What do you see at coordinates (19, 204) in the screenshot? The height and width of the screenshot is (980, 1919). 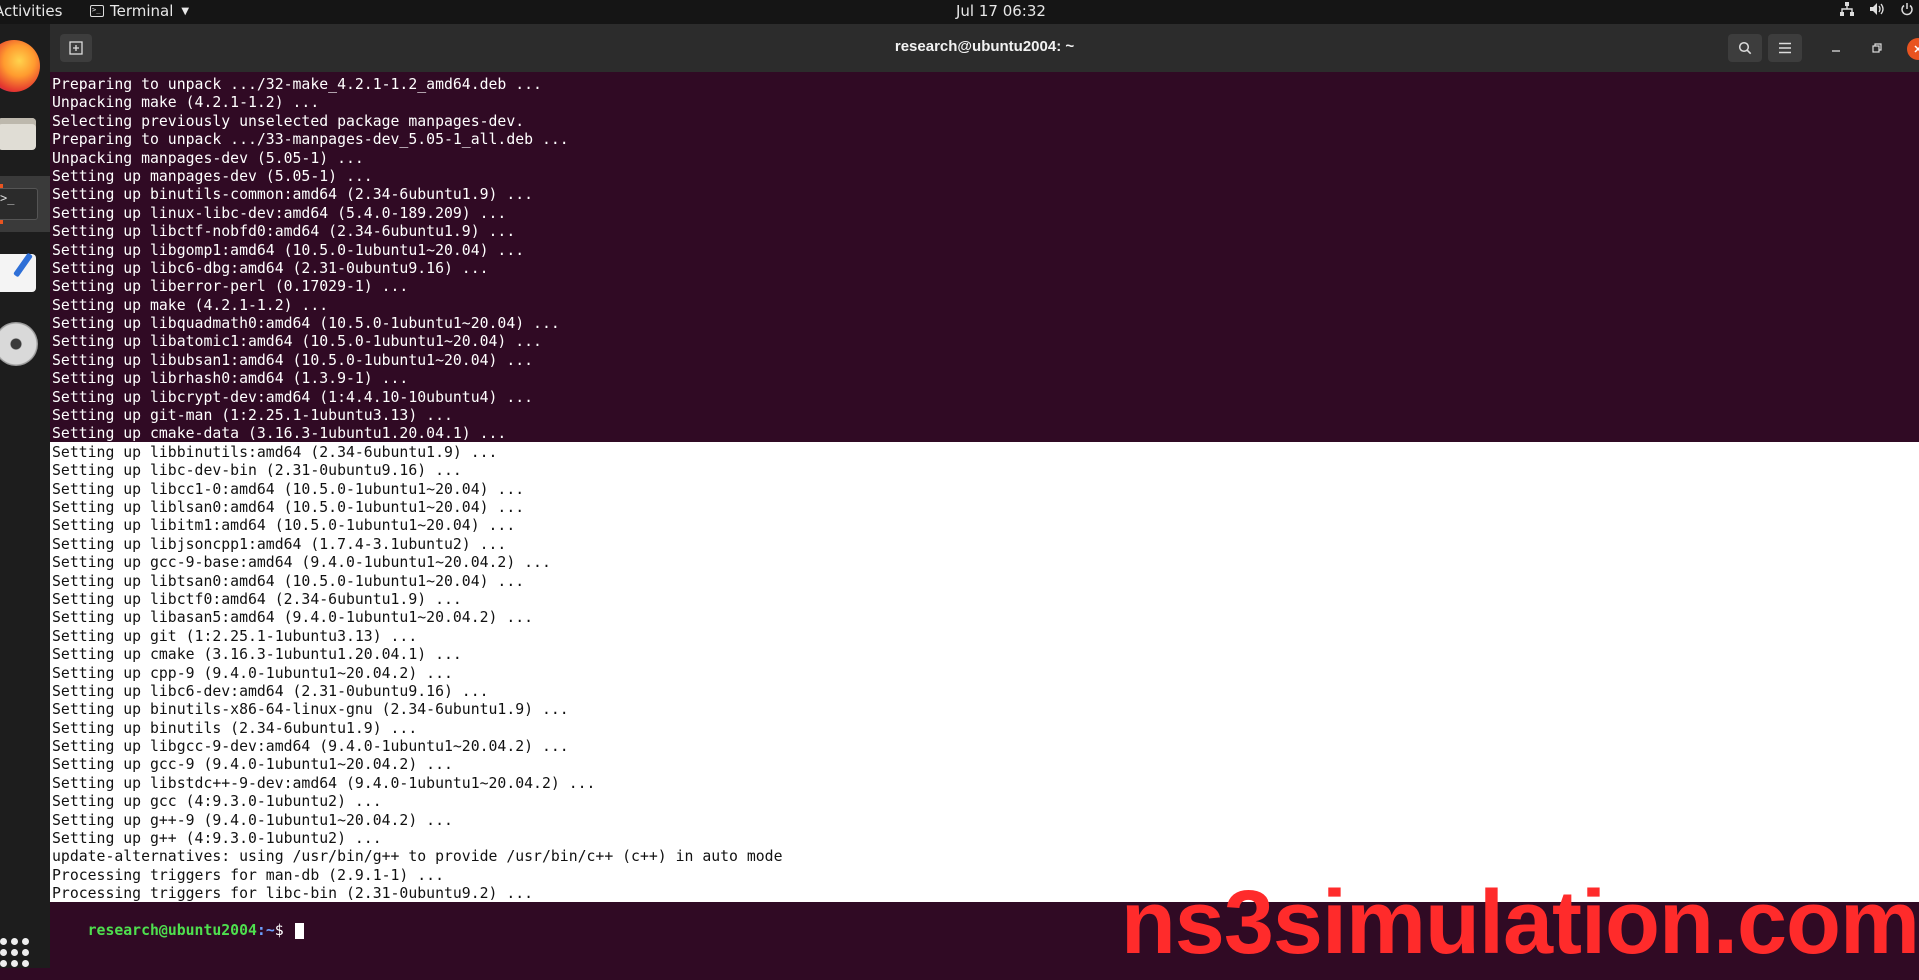 I see `terminal-icon: >_` at bounding box center [19, 204].